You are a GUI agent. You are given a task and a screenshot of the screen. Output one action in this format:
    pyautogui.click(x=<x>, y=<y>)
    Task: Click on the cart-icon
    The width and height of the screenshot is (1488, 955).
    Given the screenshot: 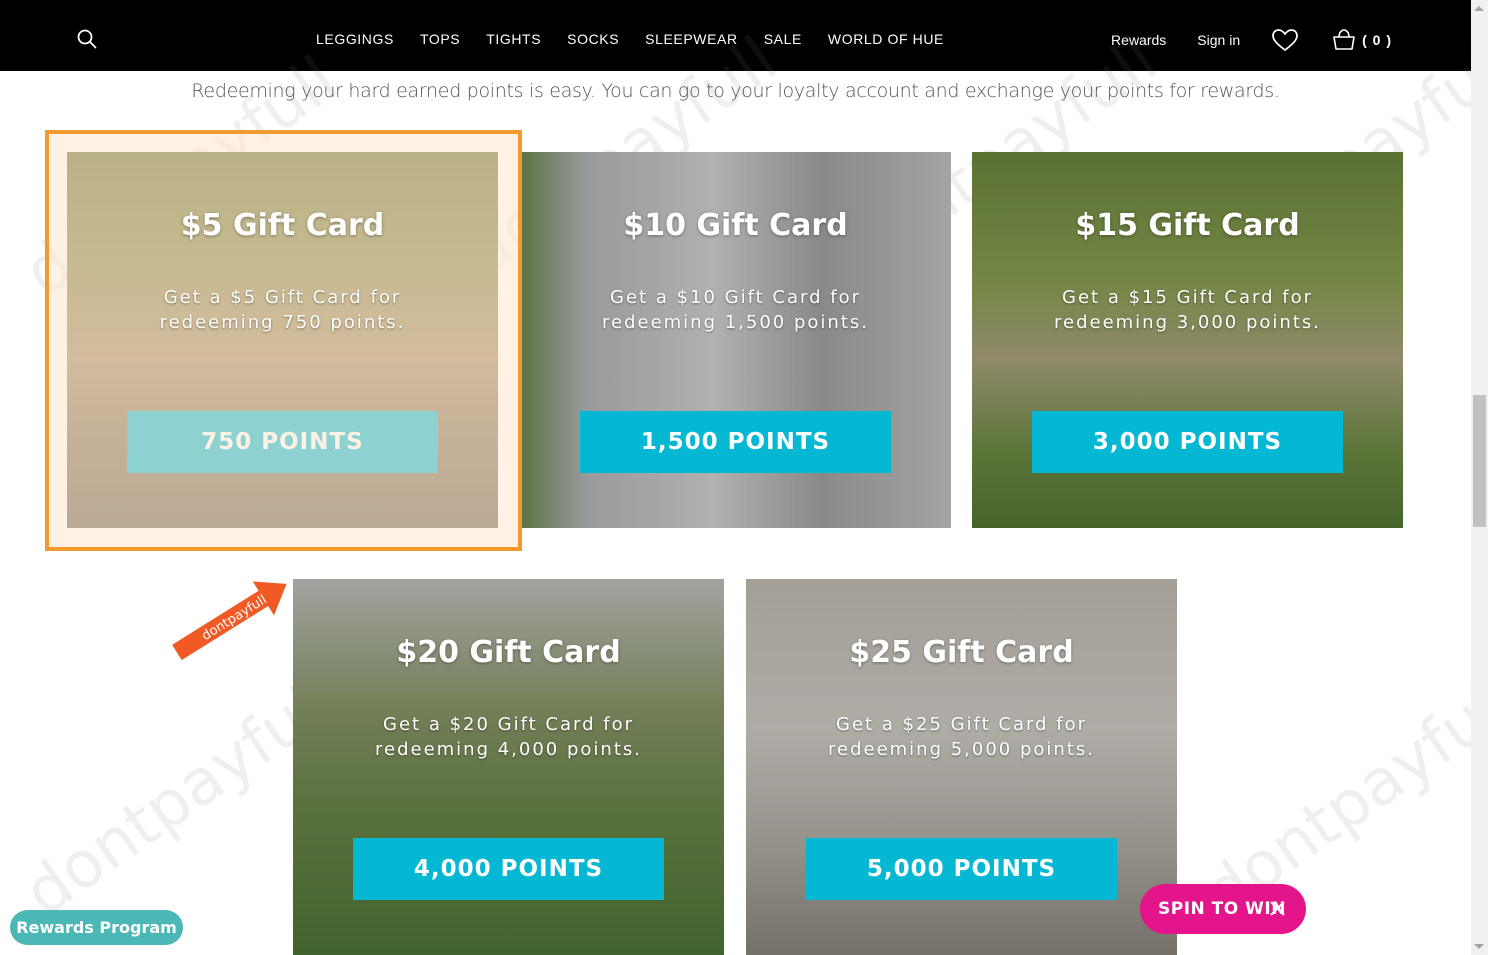 What is the action you would take?
    pyautogui.click(x=1344, y=39)
    